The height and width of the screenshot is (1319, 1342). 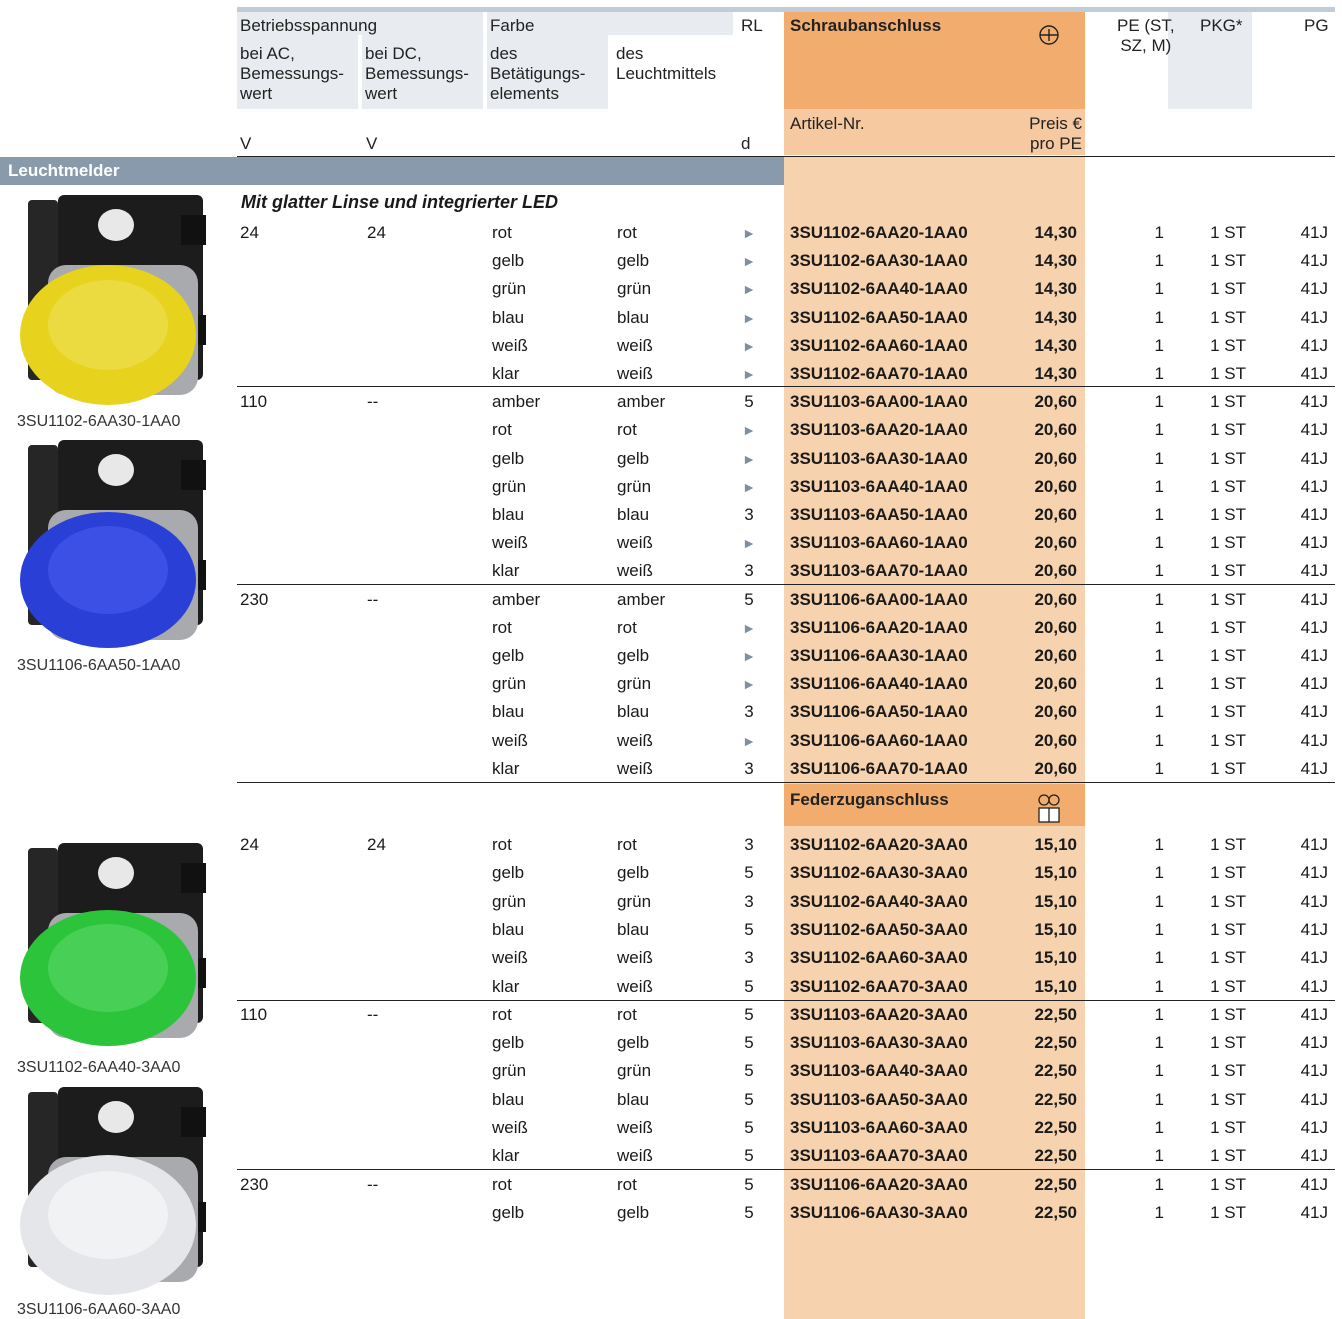 What do you see at coordinates (1221, 25) in the screenshot?
I see `header-pkg: PKG*` at bounding box center [1221, 25].